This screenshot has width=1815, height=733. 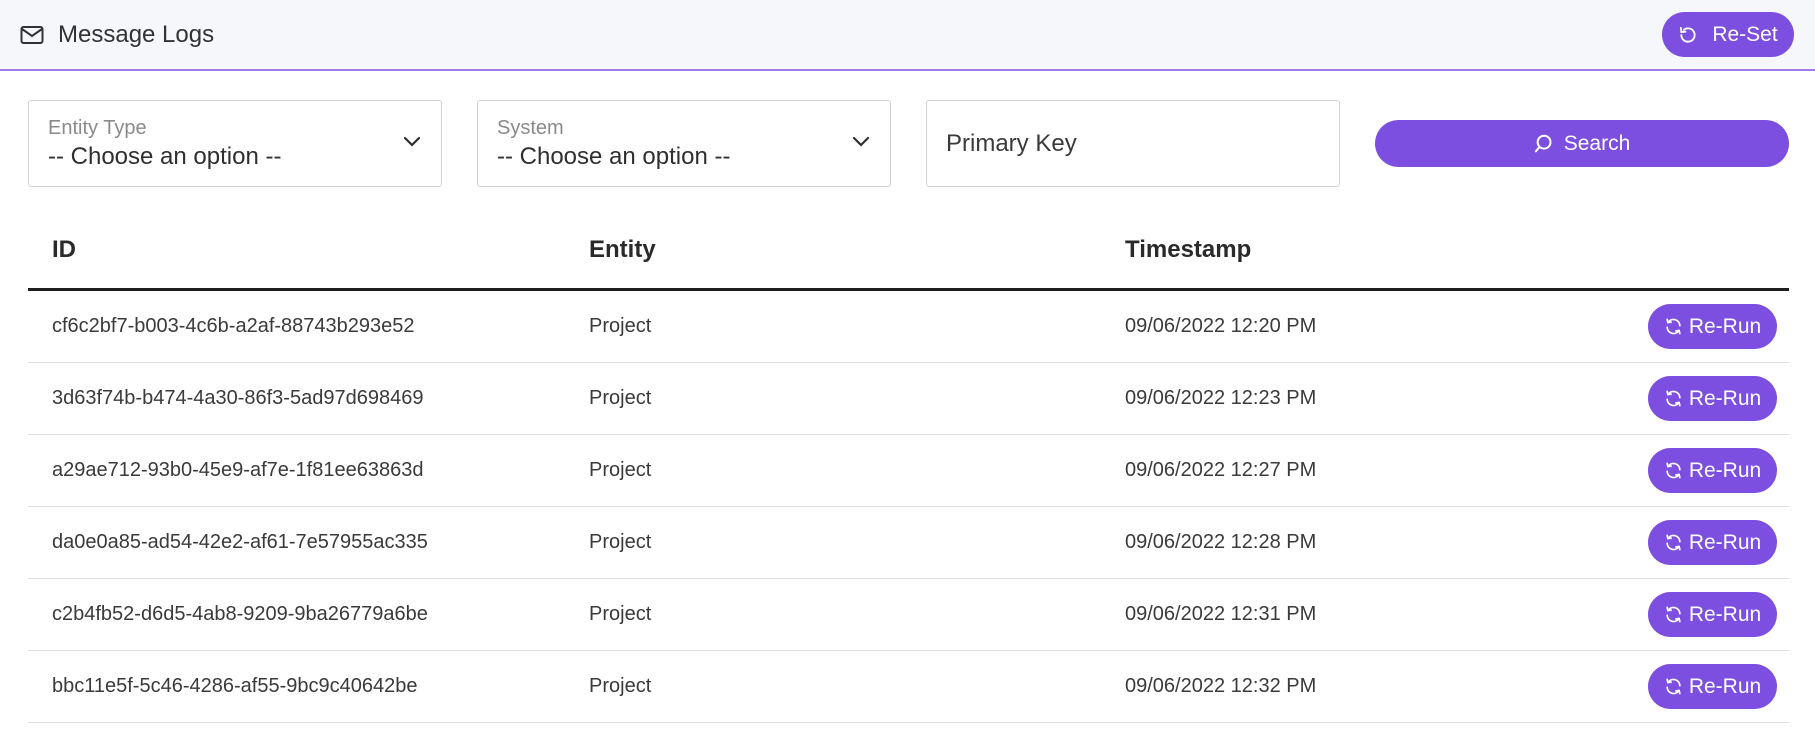 What do you see at coordinates (64, 249) in the screenshot?
I see `column-header-id: ID` at bounding box center [64, 249].